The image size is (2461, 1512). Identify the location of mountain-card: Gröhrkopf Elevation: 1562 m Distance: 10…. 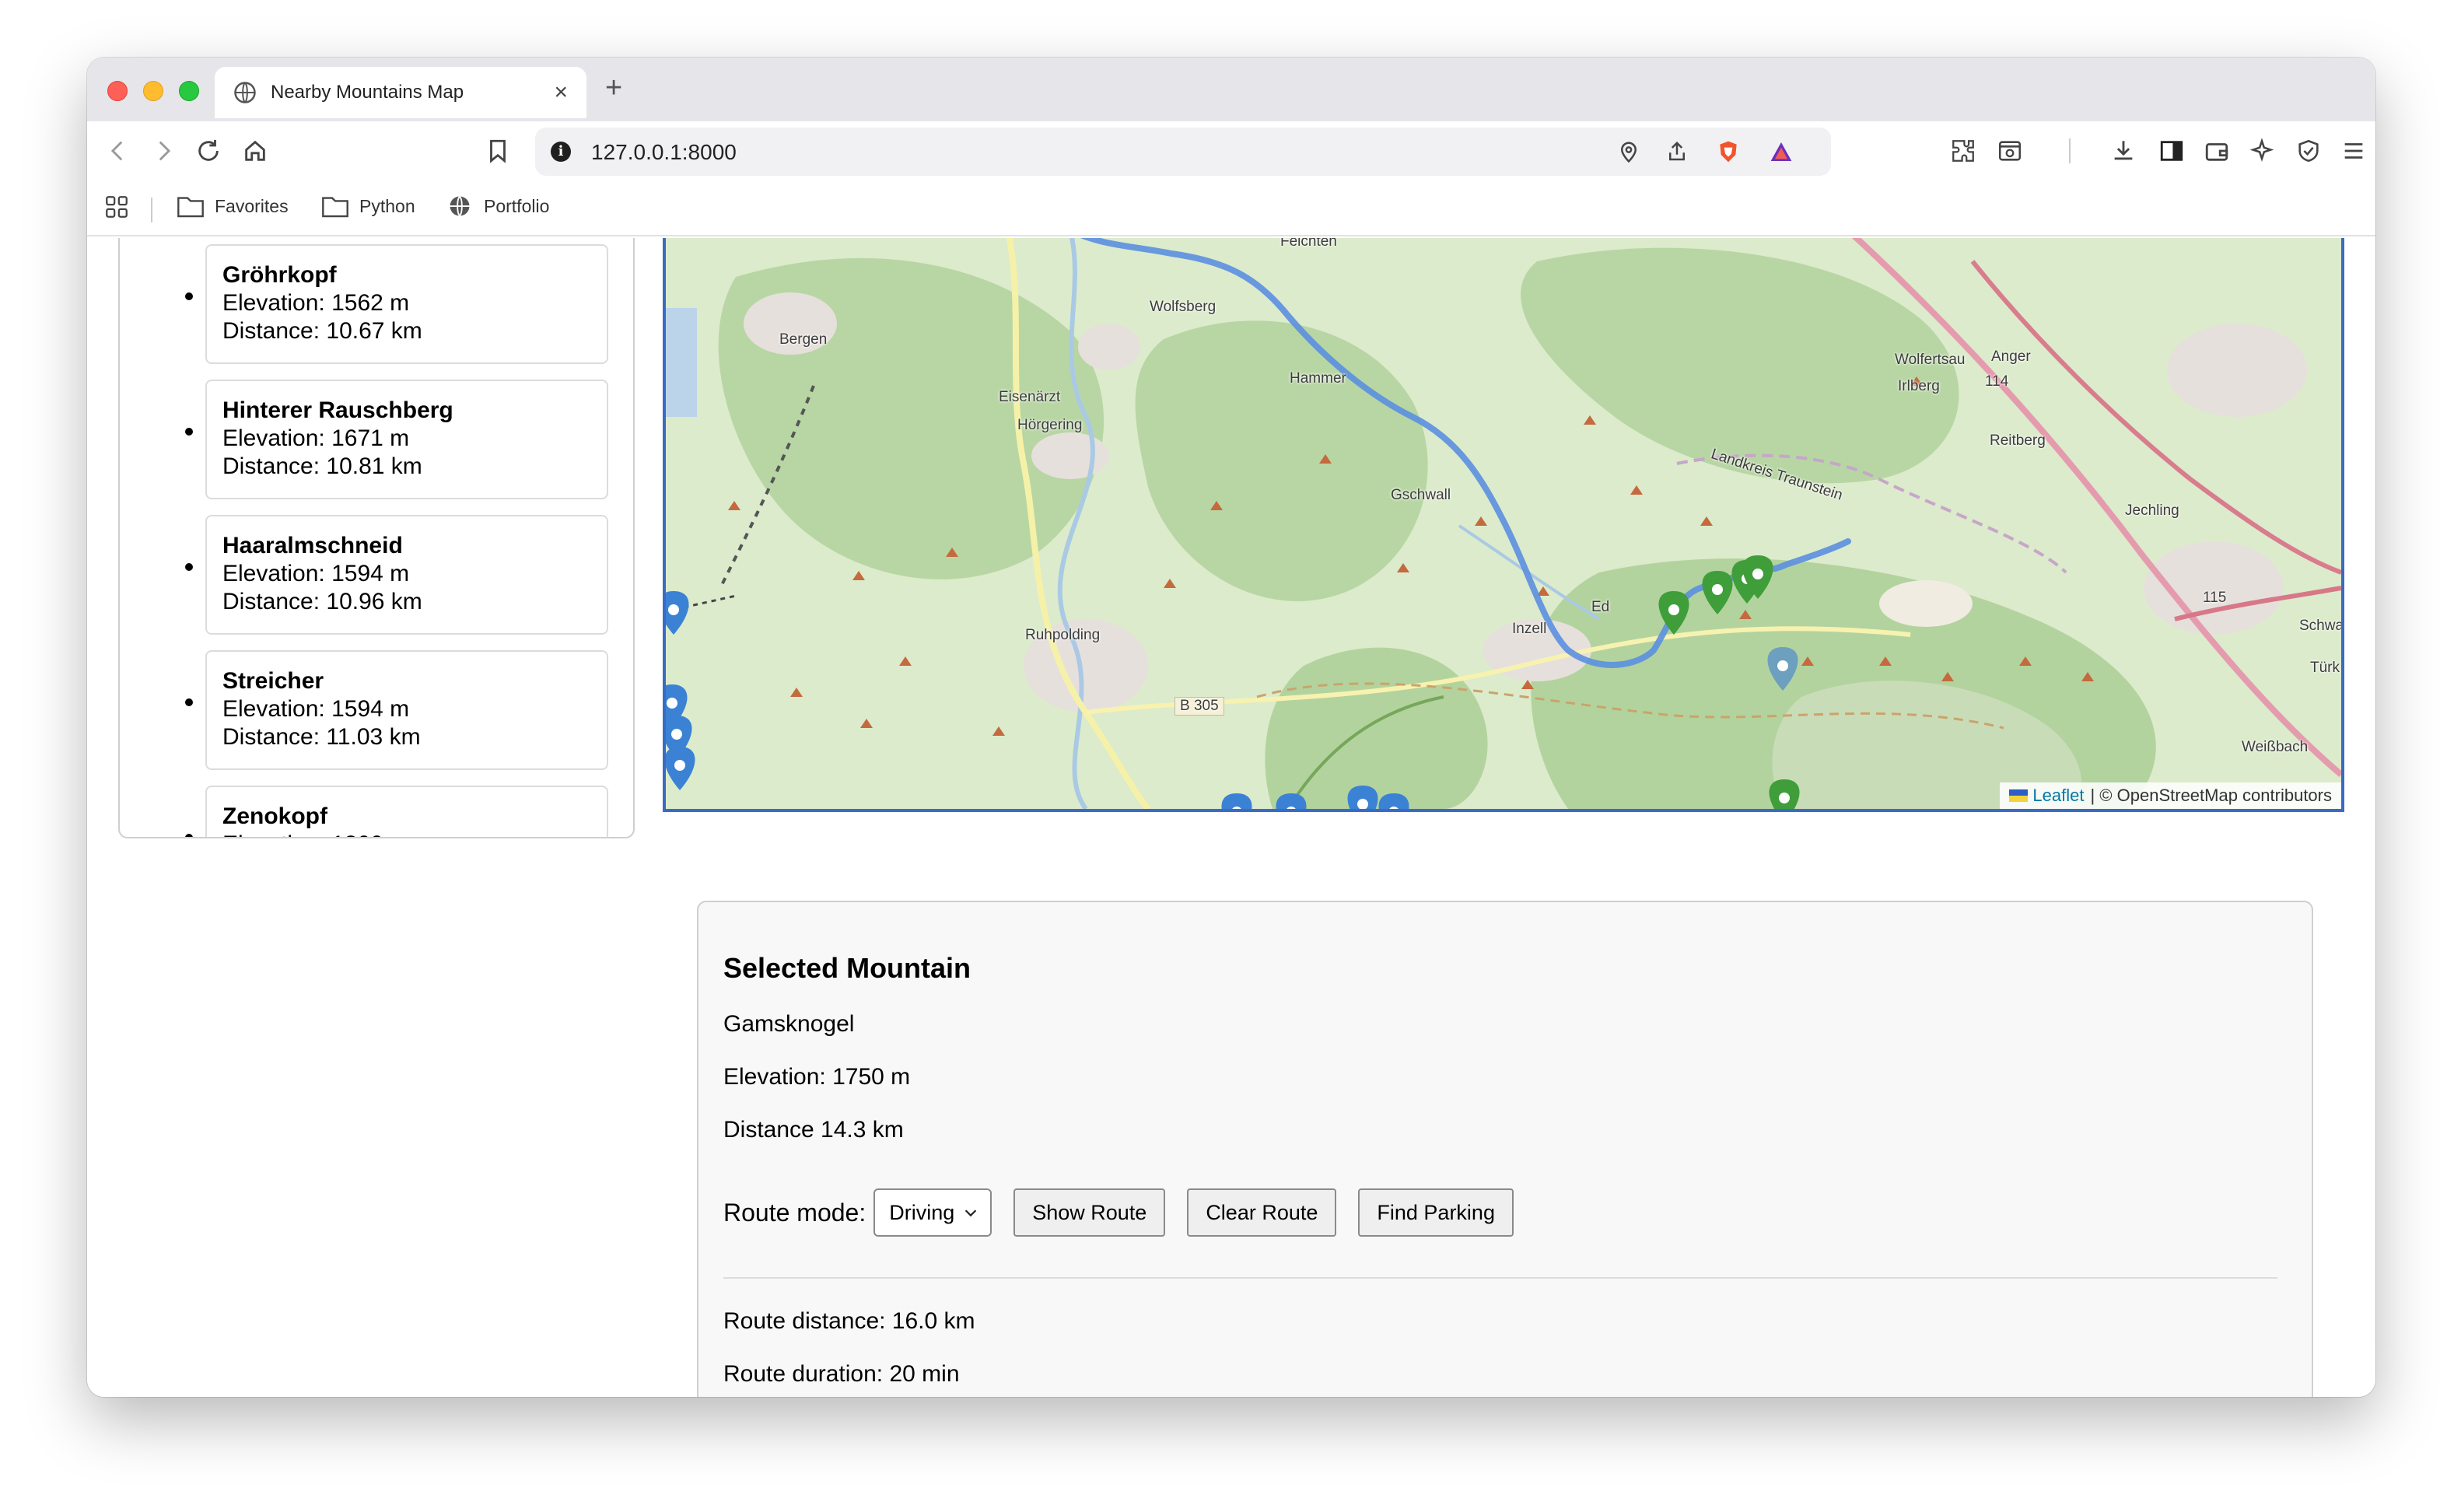
(406, 304).